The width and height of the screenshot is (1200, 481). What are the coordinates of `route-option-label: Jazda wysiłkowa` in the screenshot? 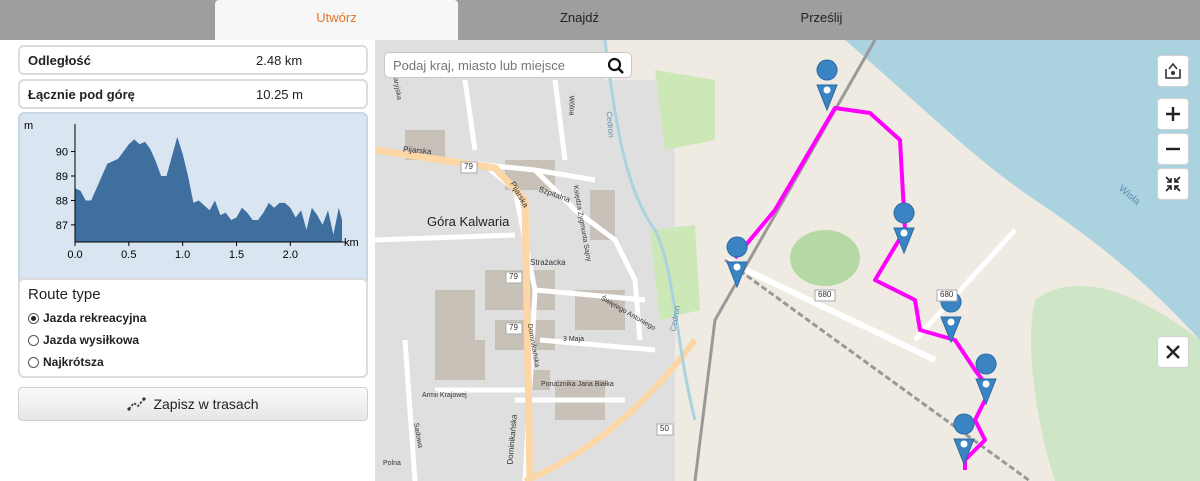 It's located at (91, 340).